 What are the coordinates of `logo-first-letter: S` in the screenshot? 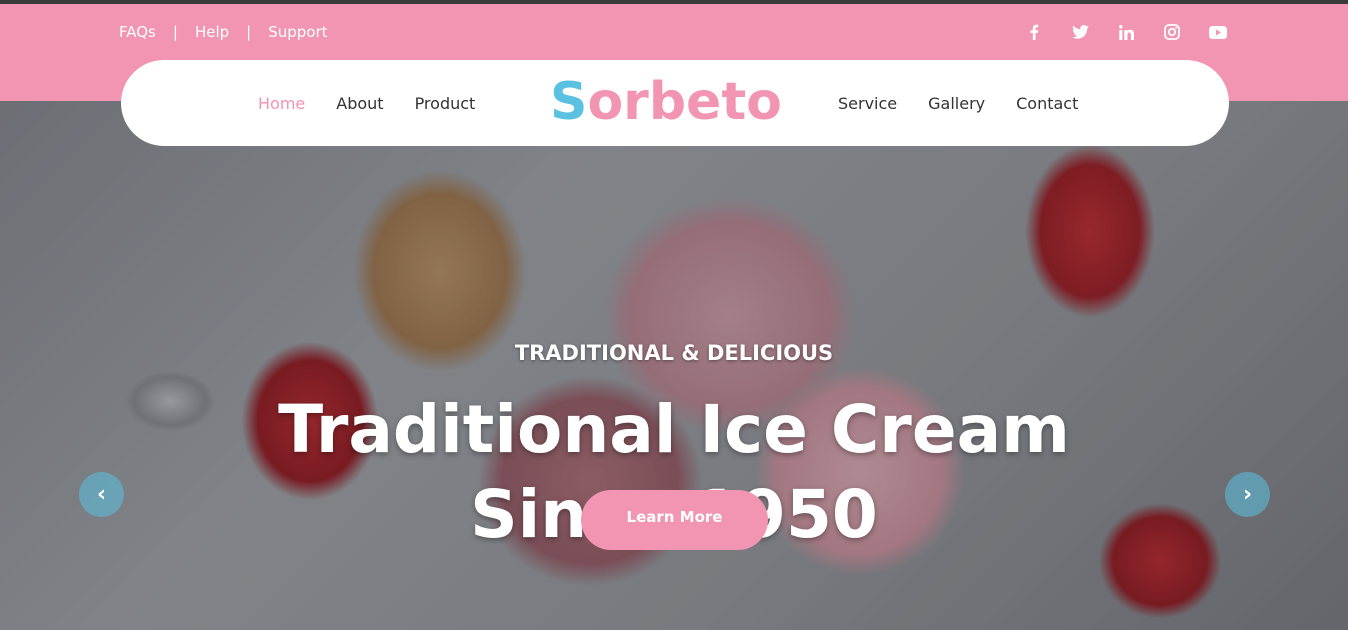 It's located at (569, 102).